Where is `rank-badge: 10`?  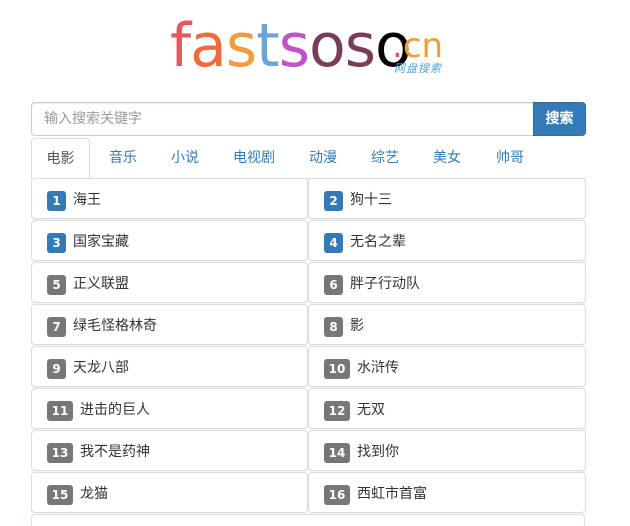
rank-badge: 10 is located at coordinates (337, 369).